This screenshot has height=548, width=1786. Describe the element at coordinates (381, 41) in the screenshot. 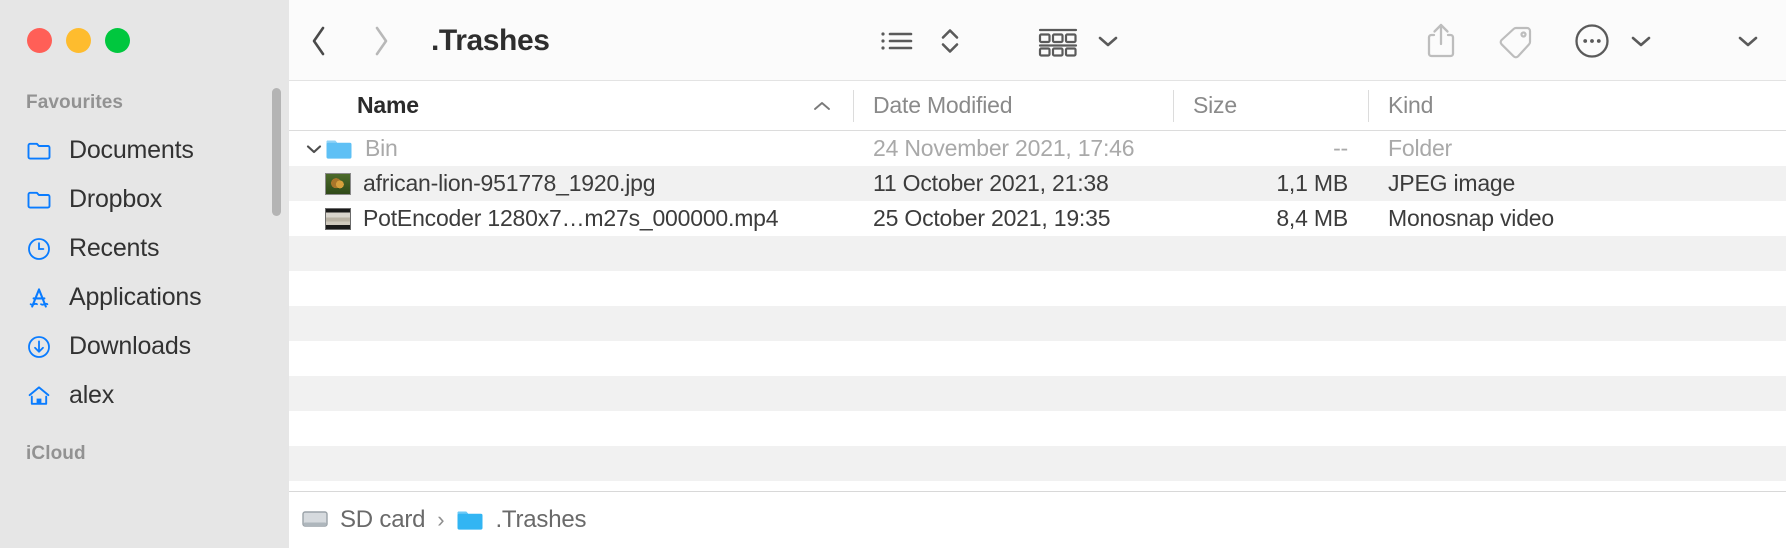

I see `forward-button` at that location.